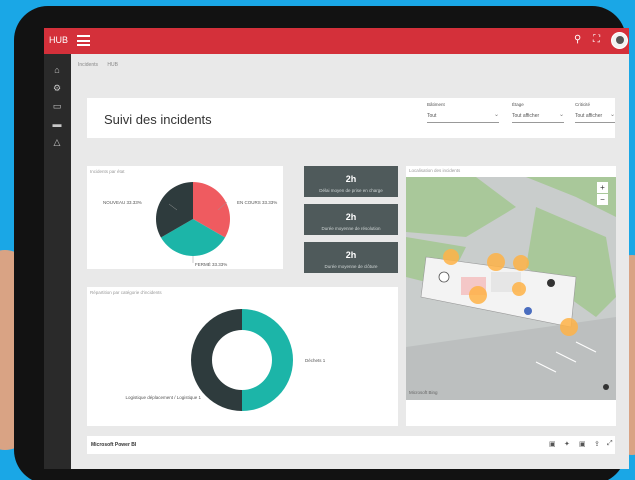 This screenshot has width=635, height=480. I want to click on kpi-tile: 2h Durée moyenne de résolution, so click(351, 219).